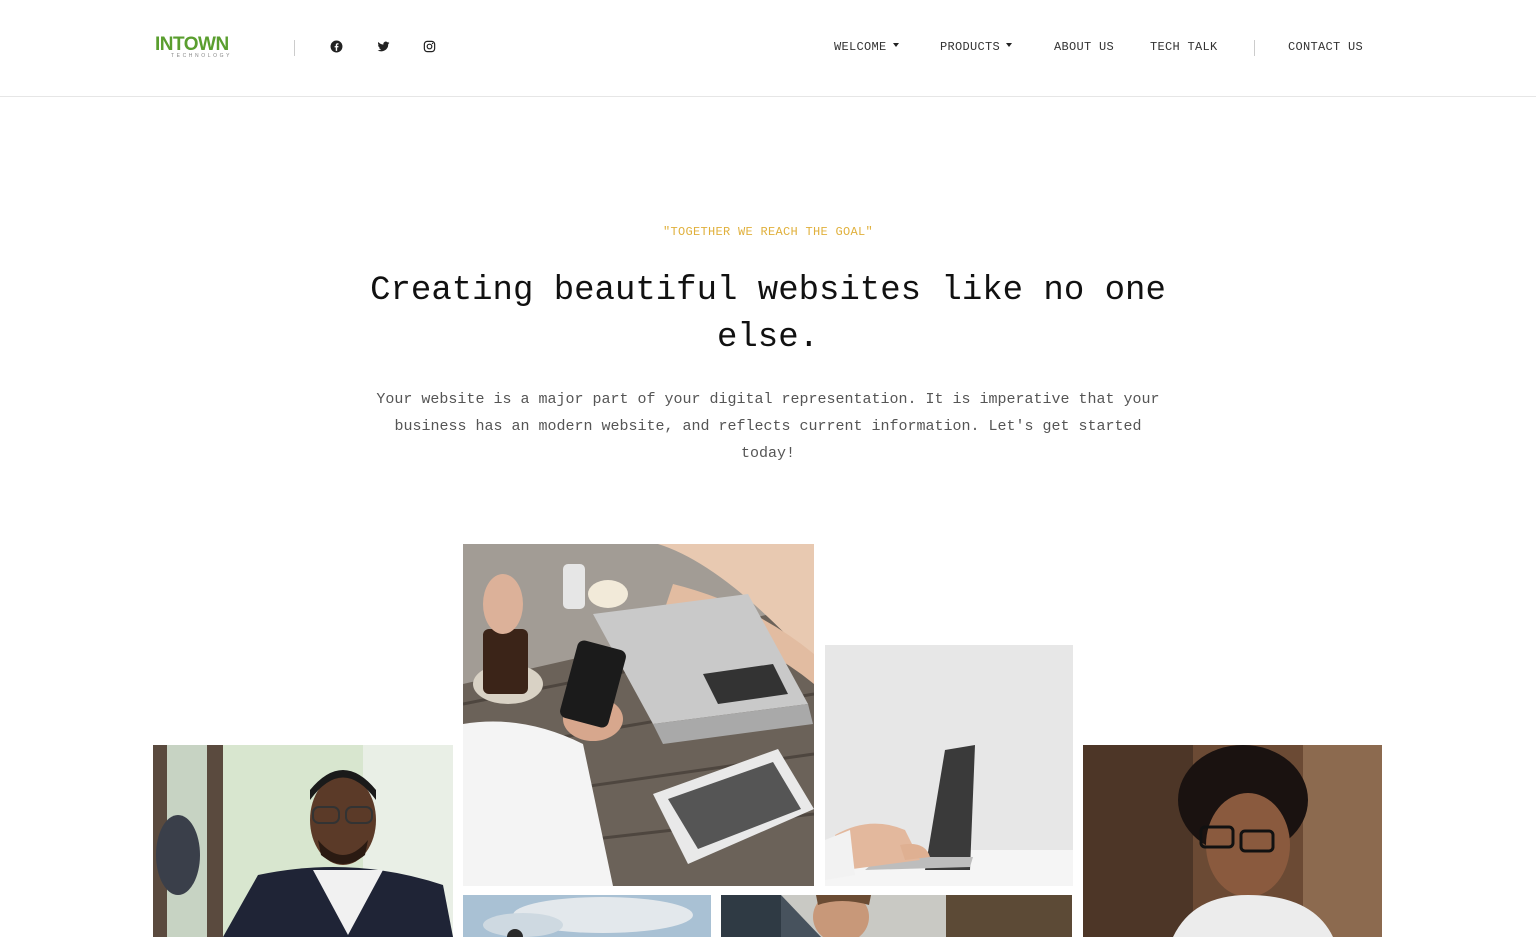 Image resolution: width=1536 pixels, height=937 pixels. What do you see at coordinates (294, 48) in the screenshot?
I see `header-divider` at bounding box center [294, 48].